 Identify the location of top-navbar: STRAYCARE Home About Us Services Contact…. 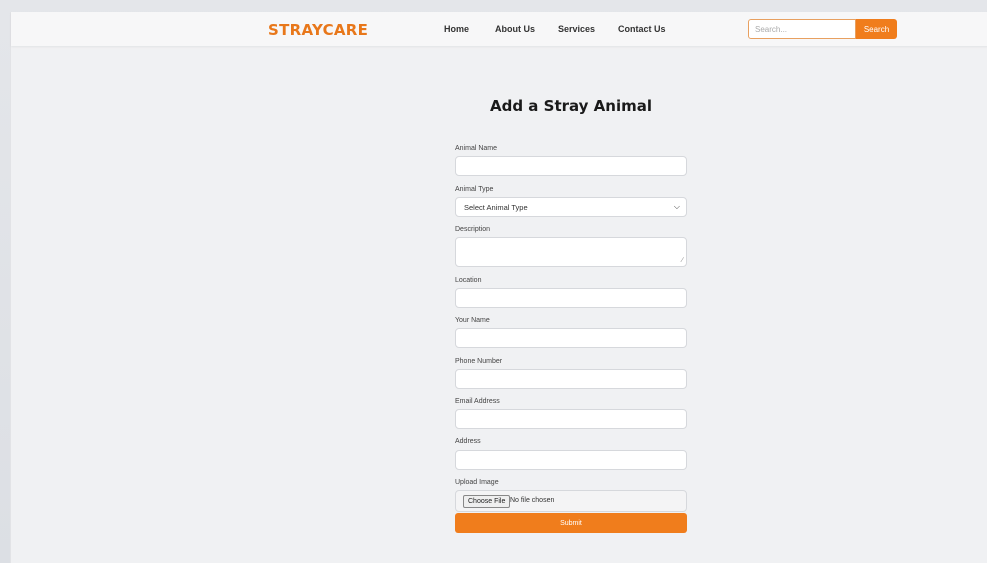
(499, 29).